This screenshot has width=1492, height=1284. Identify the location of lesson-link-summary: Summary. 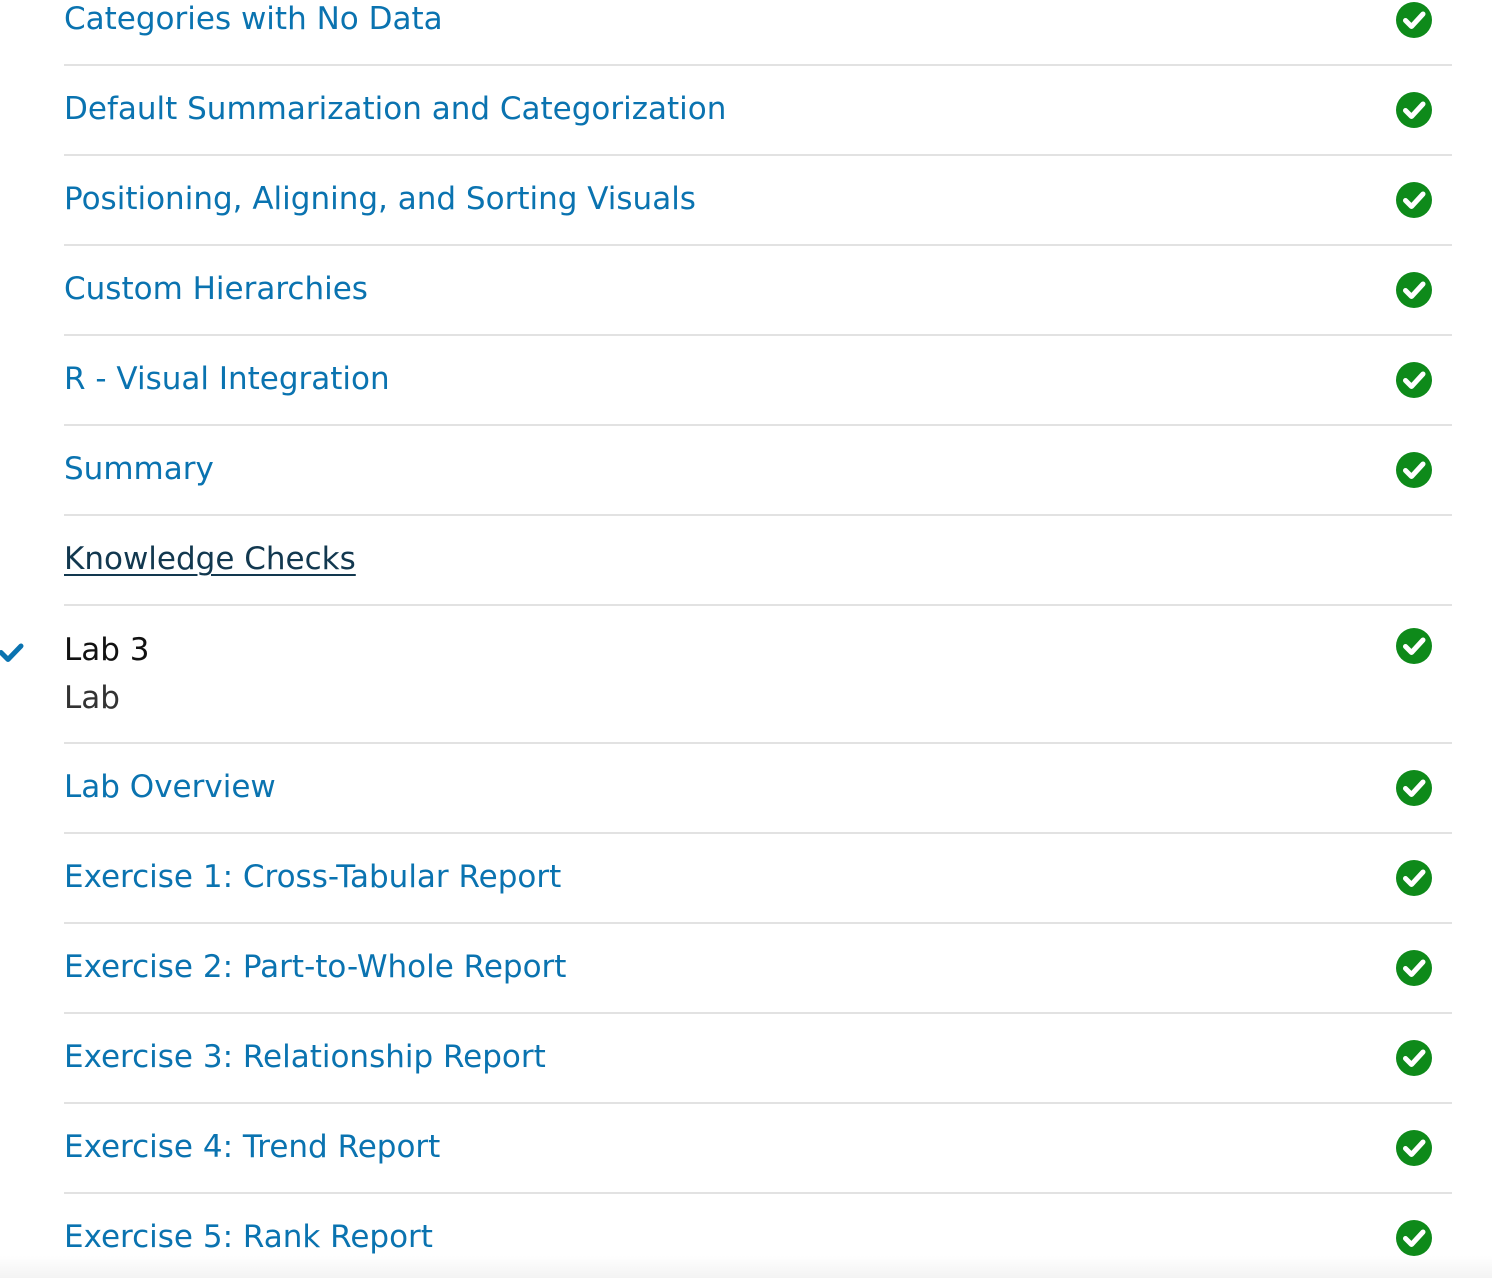
(139, 469).